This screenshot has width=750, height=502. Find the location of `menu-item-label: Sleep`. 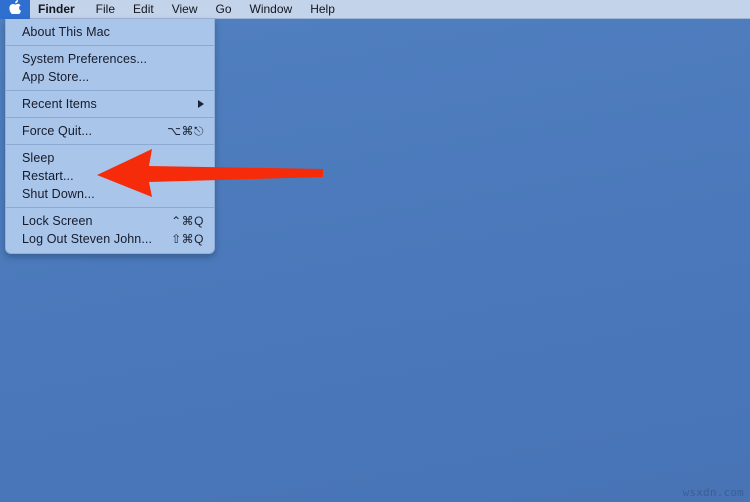

menu-item-label: Sleep is located at coordinates (38, 158).